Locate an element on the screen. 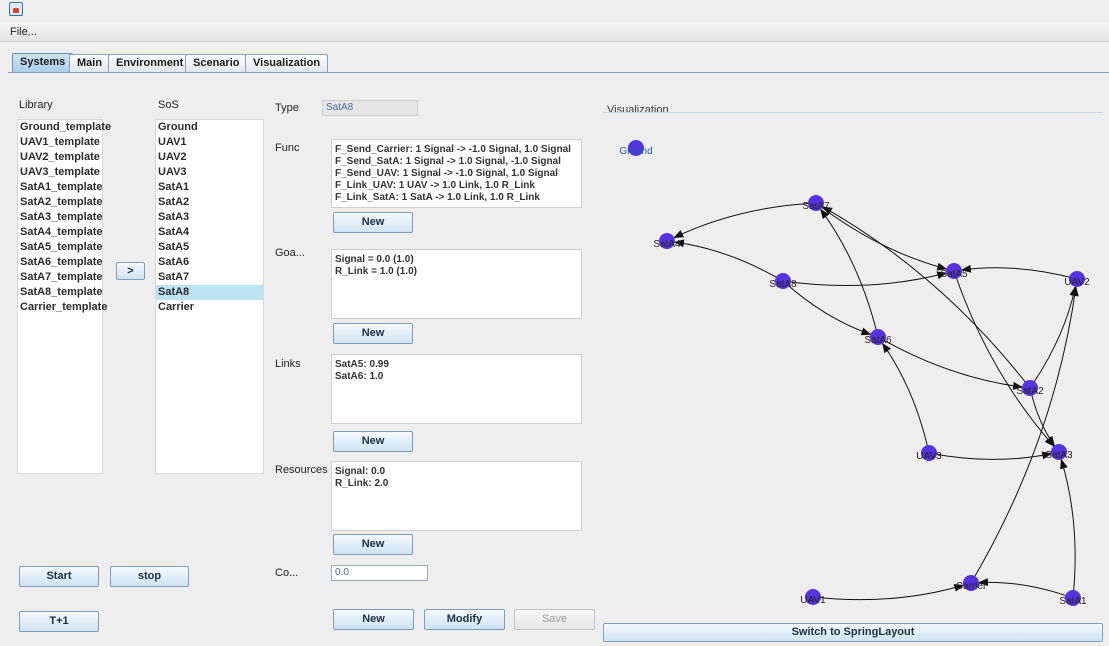  list-item: SatA2 is located at coordinates (209, 202).